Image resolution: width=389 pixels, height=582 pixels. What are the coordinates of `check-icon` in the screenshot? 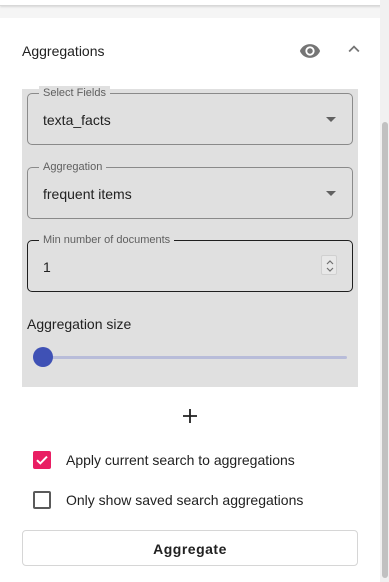 It's located at (42, 460).